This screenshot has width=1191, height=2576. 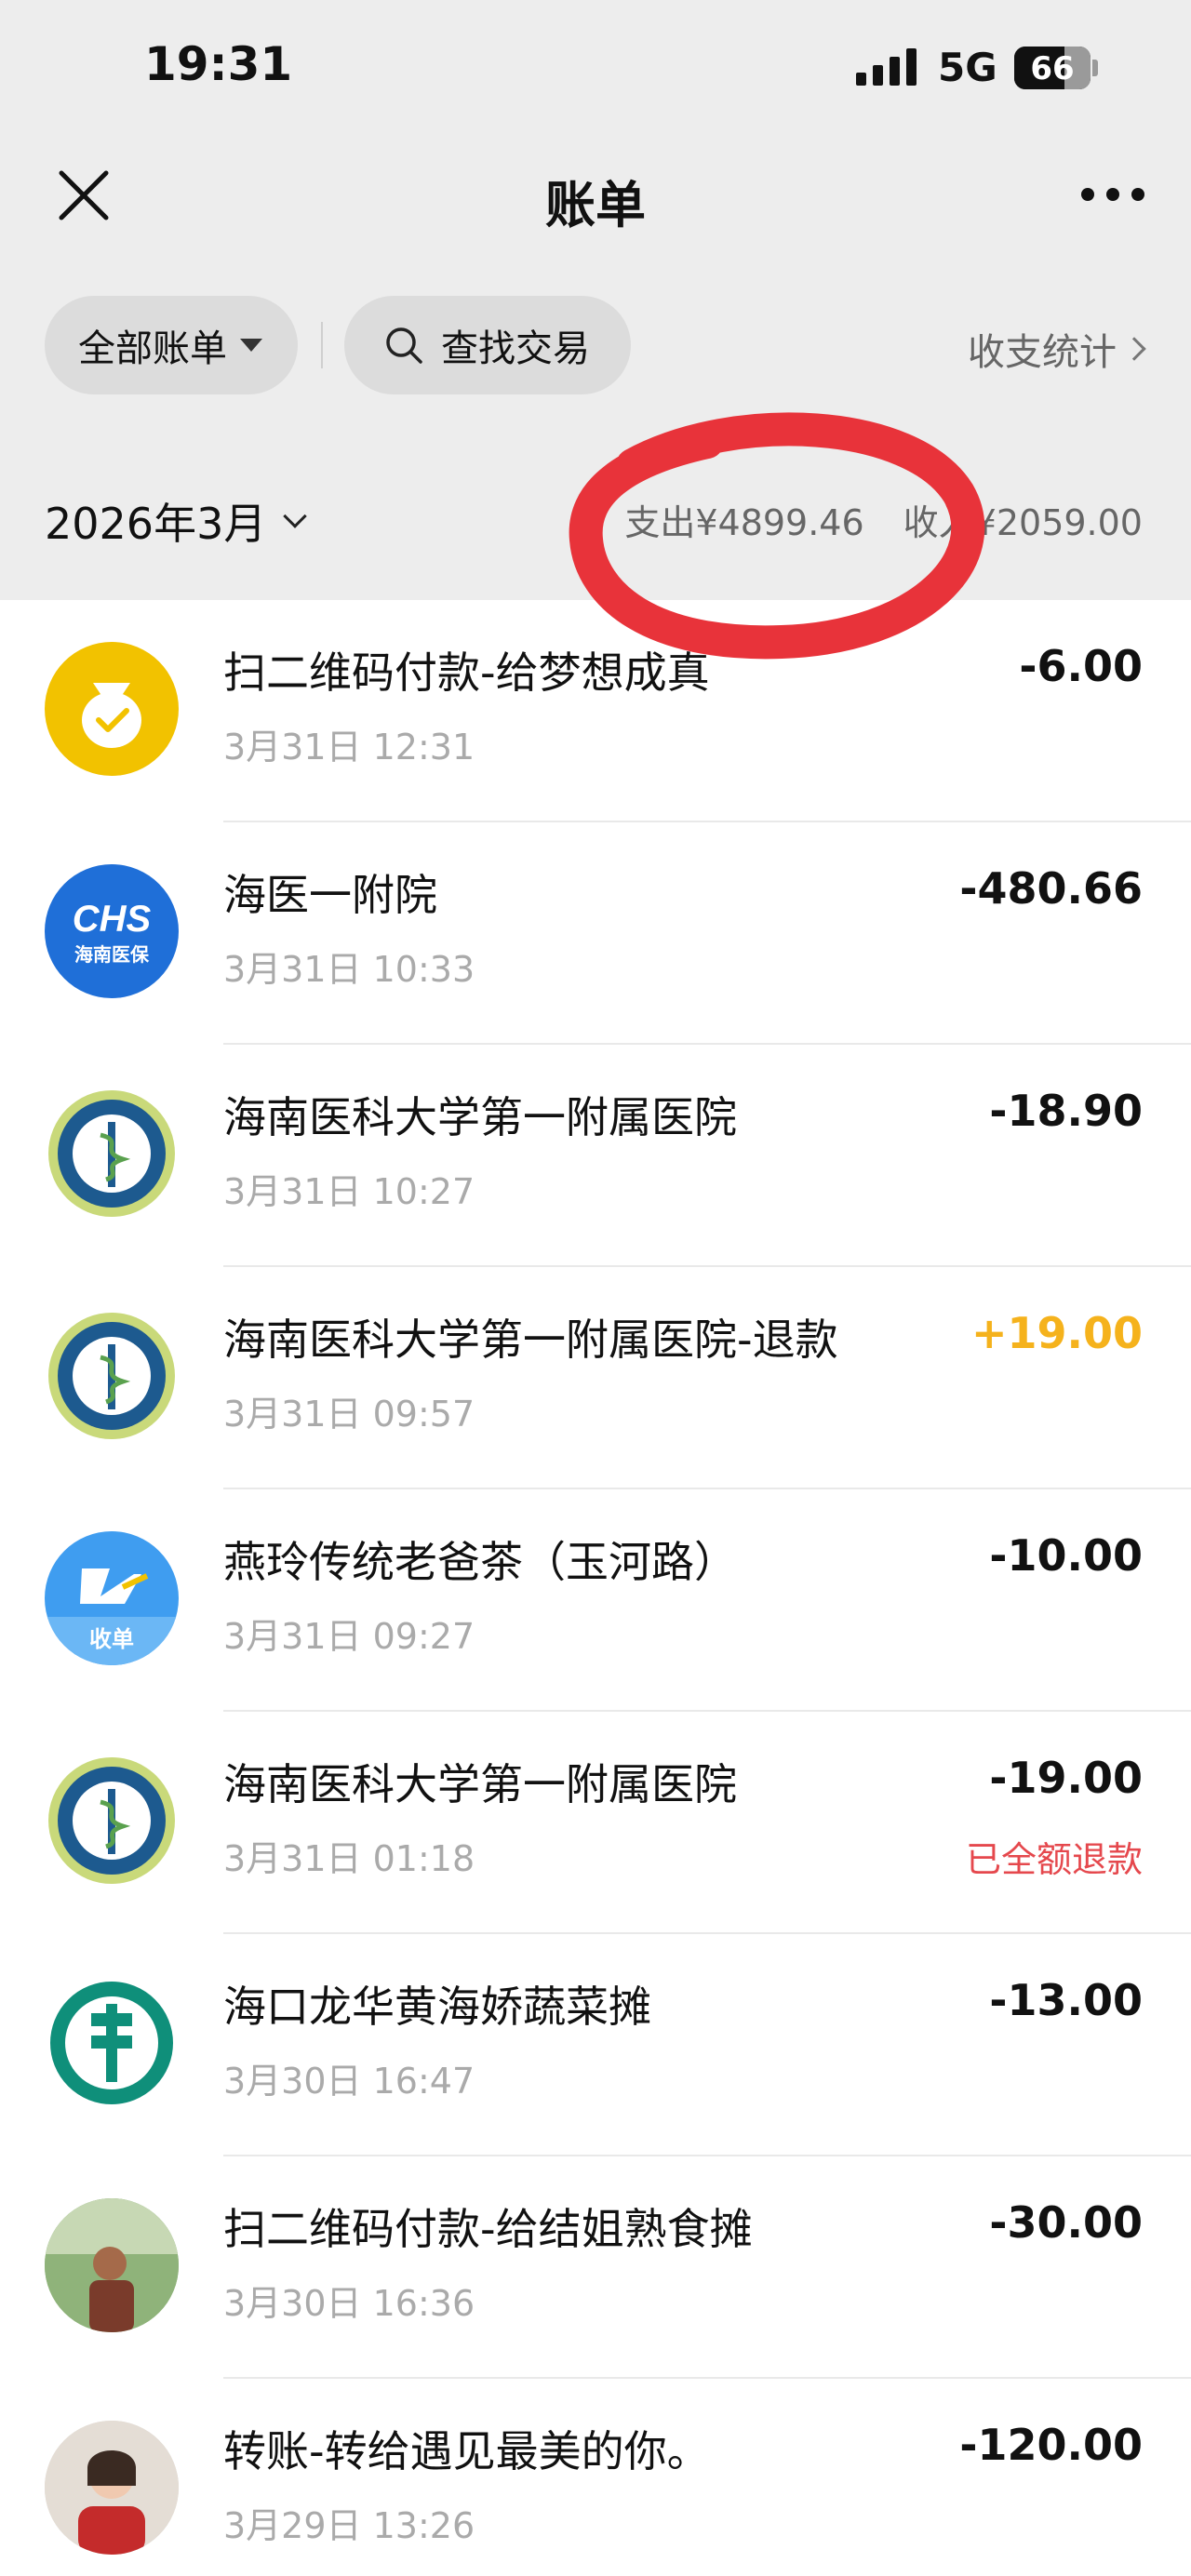 What do you see at coordinates (1042, 352) in the screenshot?
I see `stats-label: 收支统计` at bounding box center [1042, 352].